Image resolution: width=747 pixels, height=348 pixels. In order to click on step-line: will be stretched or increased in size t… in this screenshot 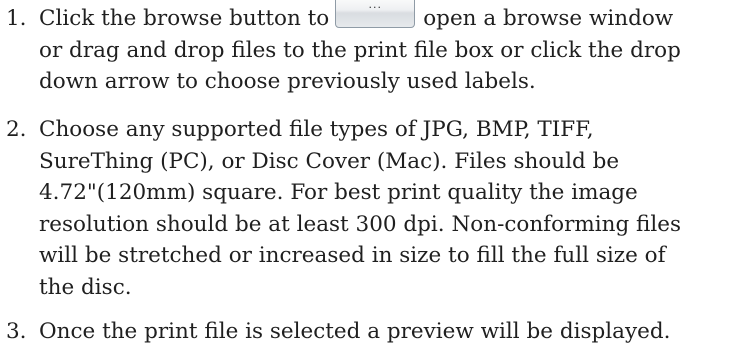, I will do `click(352, 255)`.